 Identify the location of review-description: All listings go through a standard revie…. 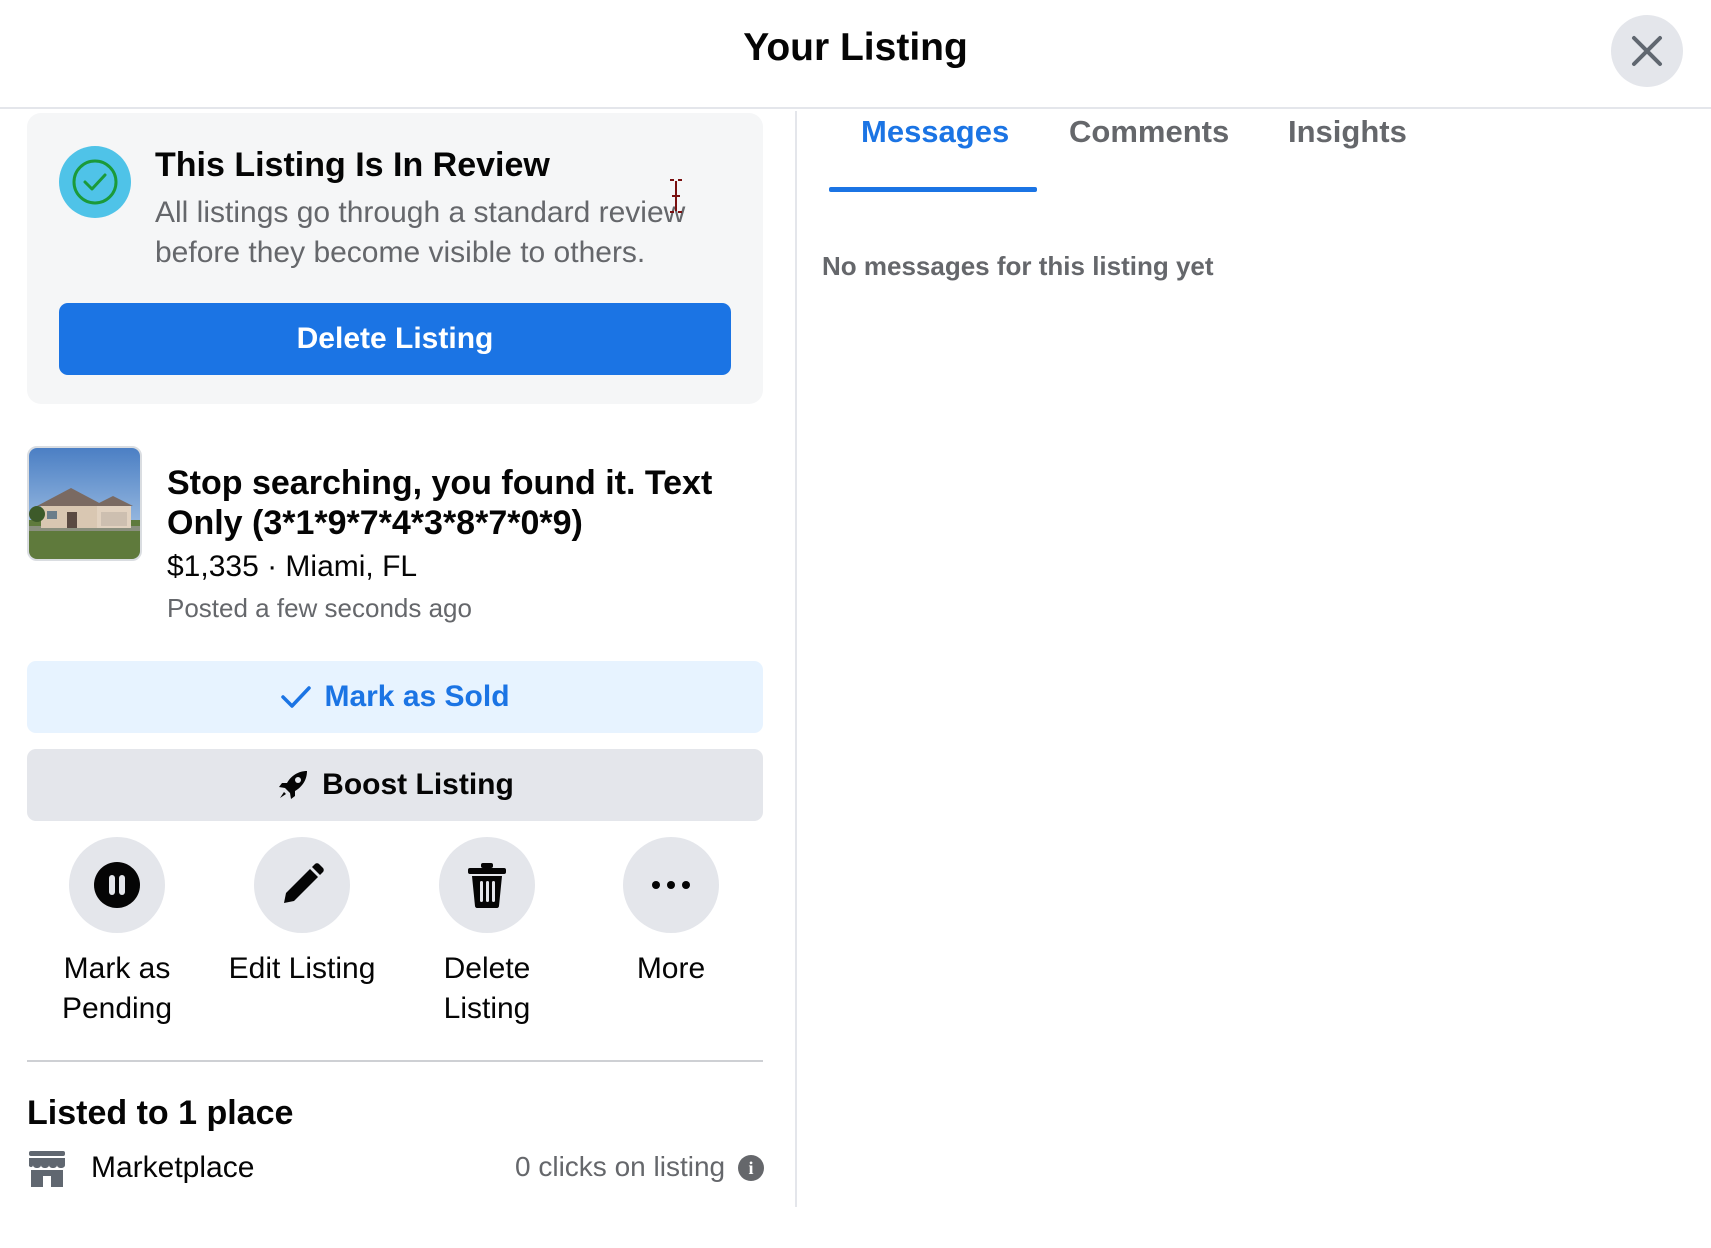
(420, 232).